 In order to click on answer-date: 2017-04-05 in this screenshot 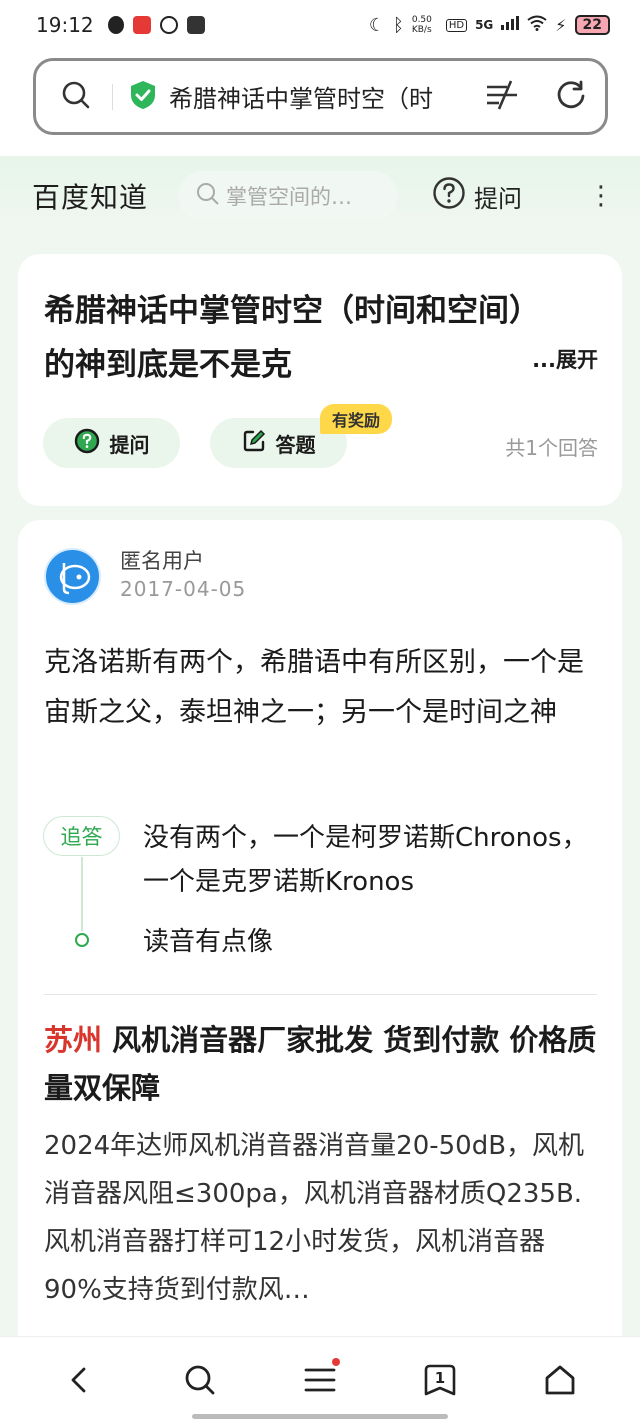, I will do `click(183, 589)`.